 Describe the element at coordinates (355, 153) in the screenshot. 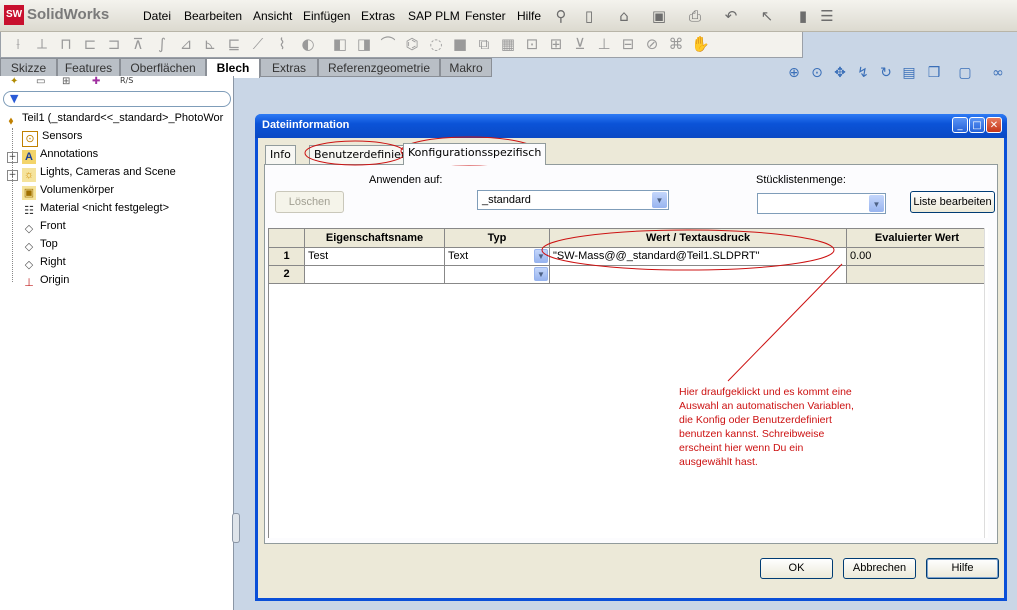

I see `highlight-ellipse-benutzerdefiniert` at that location.